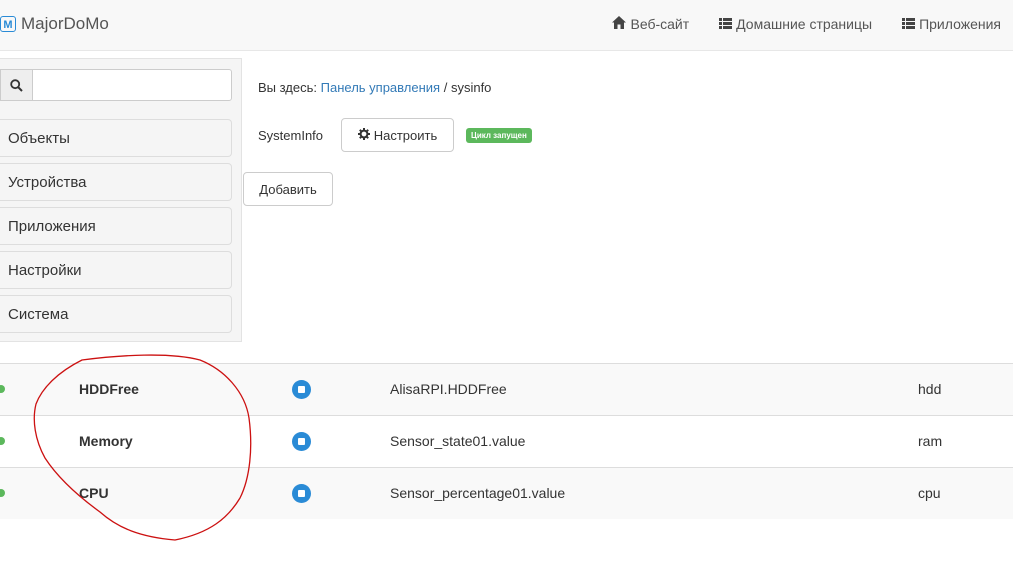  I want to click on table-row: Memory Sensor_state01.value ram, so click(506, 441).